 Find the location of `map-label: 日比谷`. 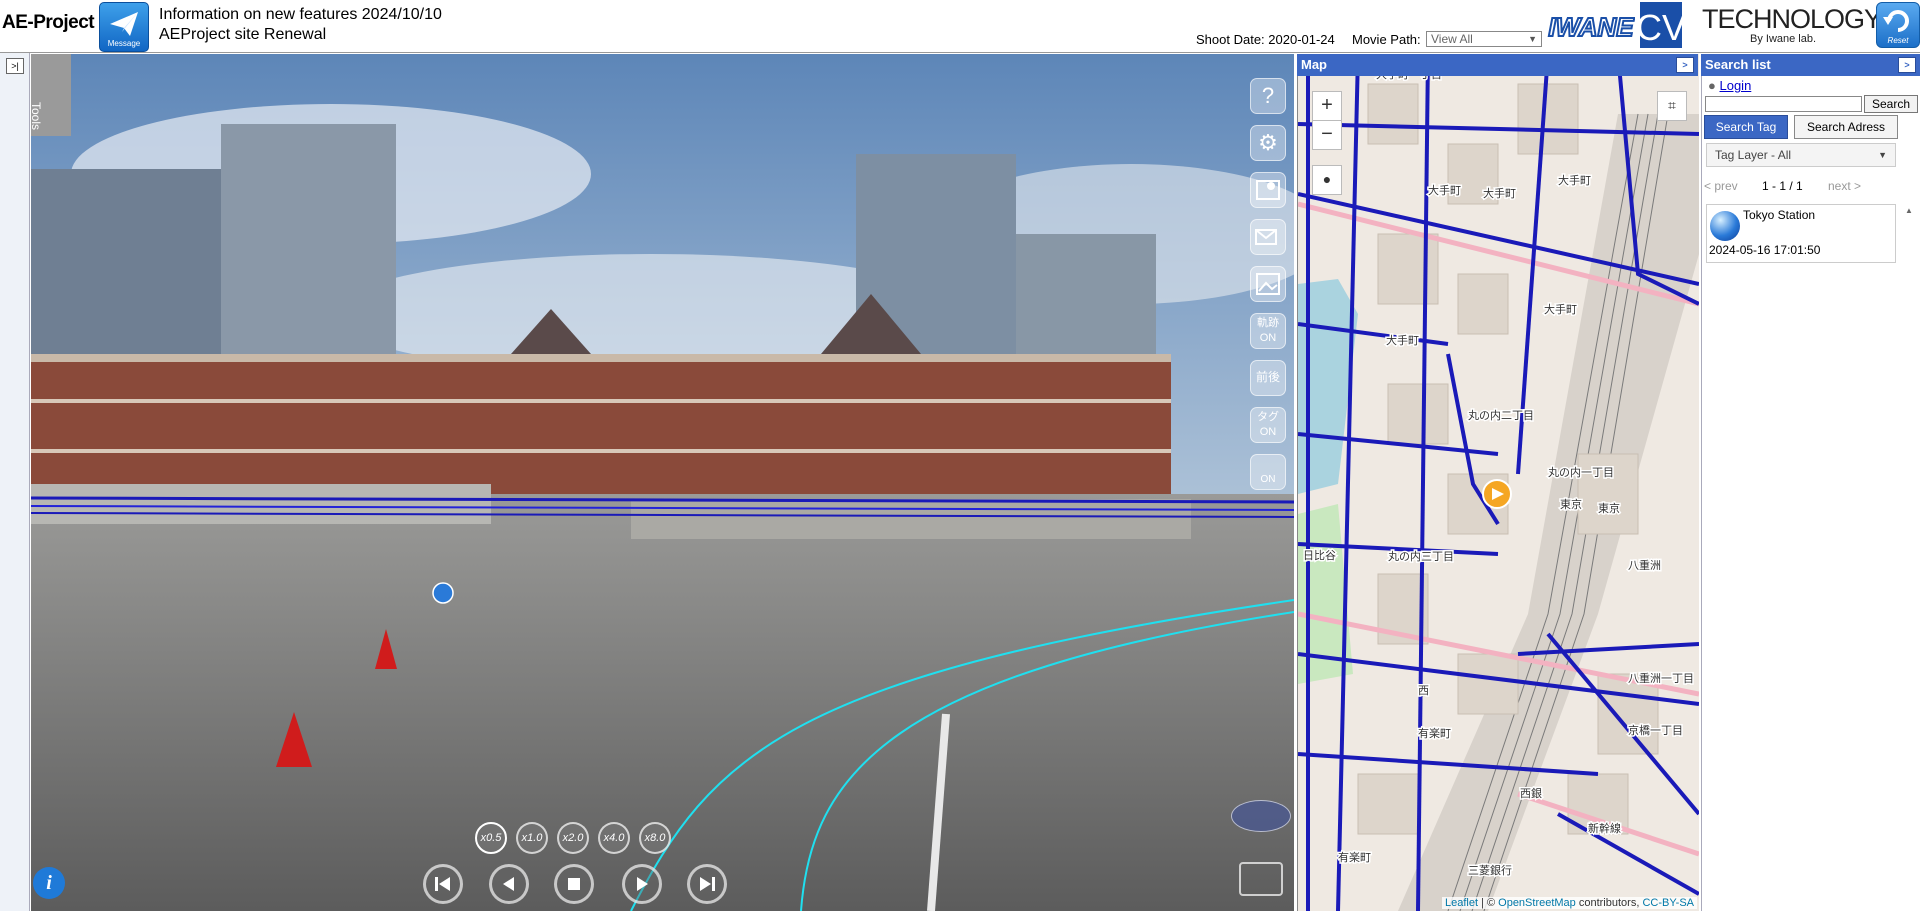

map-label: 日比谷 is located at coordinates (1319, 555).